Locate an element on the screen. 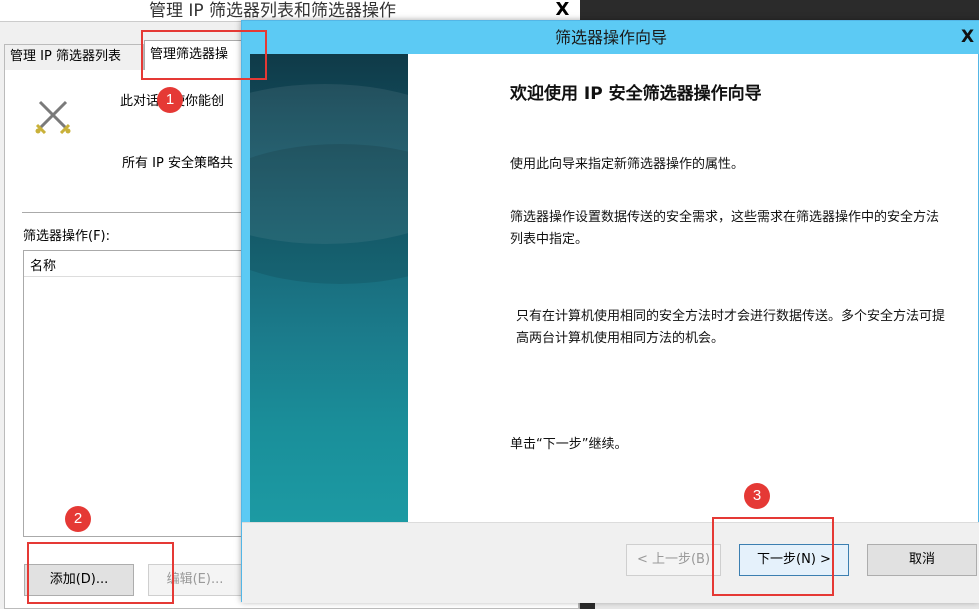  step-marker: 1 is located at coordinates (170, 100).